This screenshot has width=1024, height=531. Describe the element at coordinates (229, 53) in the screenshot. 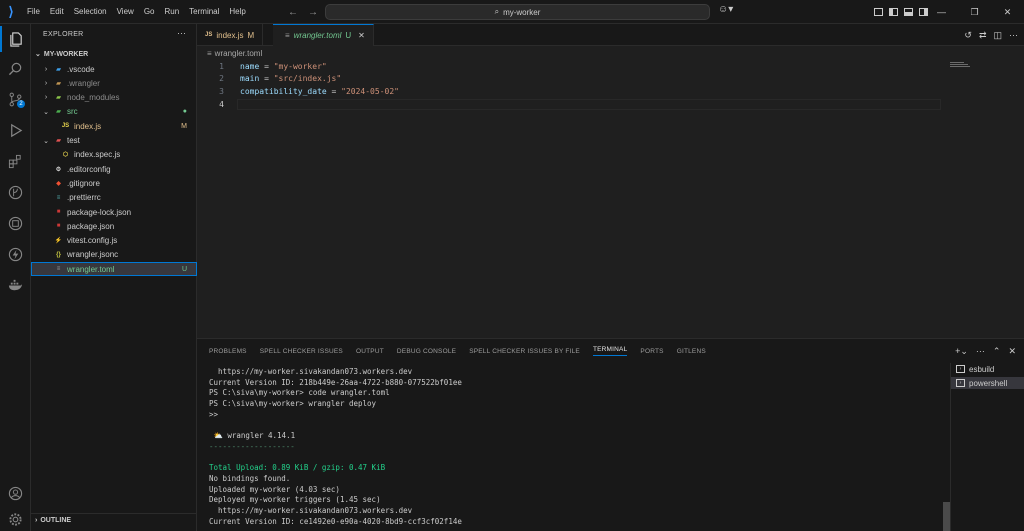

I see `breadcrumb: ≡ wrangler.toml` at that location.